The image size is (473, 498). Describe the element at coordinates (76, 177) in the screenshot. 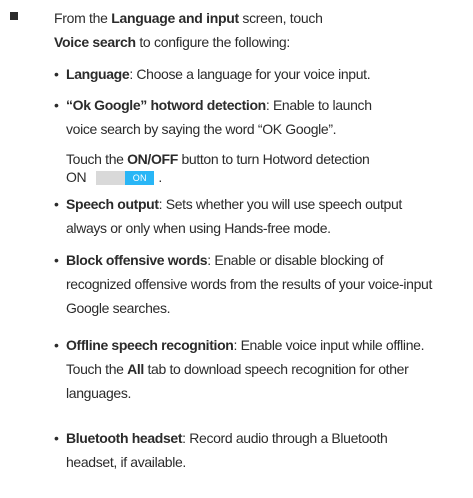

I see `hotword-note-on: ON` at that location.